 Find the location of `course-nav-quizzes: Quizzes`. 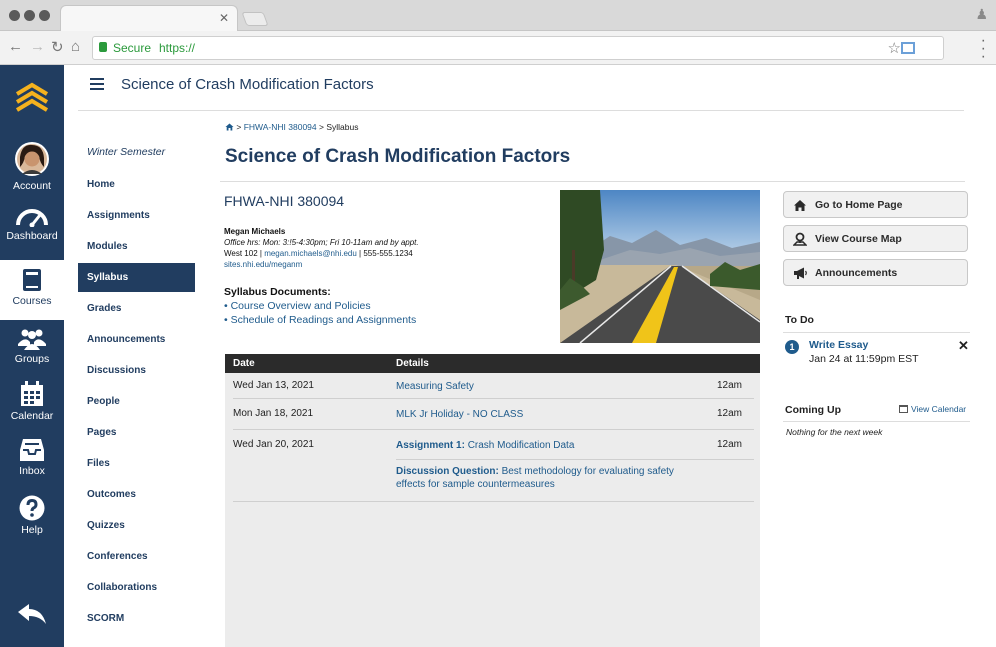

course-nav-quizzes: Quizzes is located at coordinates (136, 525).